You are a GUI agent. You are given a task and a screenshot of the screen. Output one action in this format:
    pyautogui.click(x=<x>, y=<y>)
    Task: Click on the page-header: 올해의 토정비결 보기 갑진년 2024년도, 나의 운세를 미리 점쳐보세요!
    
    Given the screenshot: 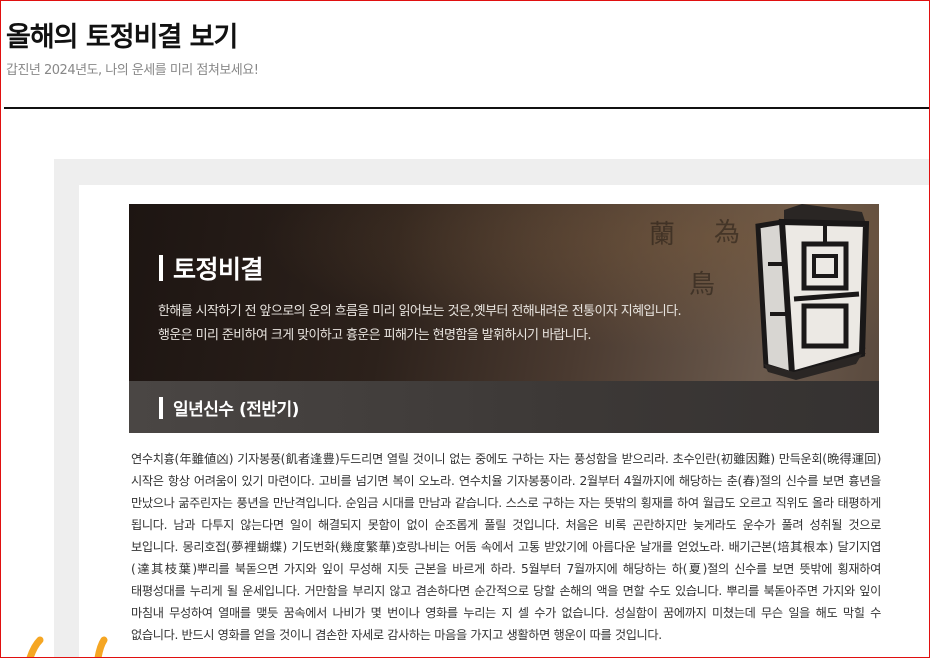 What is the action you would take?
    pyautogui.click(x=132, y=48)
    